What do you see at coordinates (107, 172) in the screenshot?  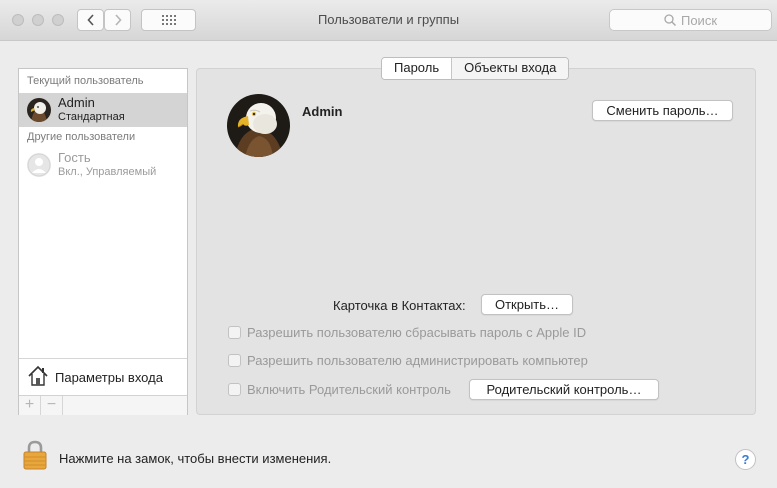 I see `guest-user-status: Вкл., Управляемый` at bounding box center [107, 172].